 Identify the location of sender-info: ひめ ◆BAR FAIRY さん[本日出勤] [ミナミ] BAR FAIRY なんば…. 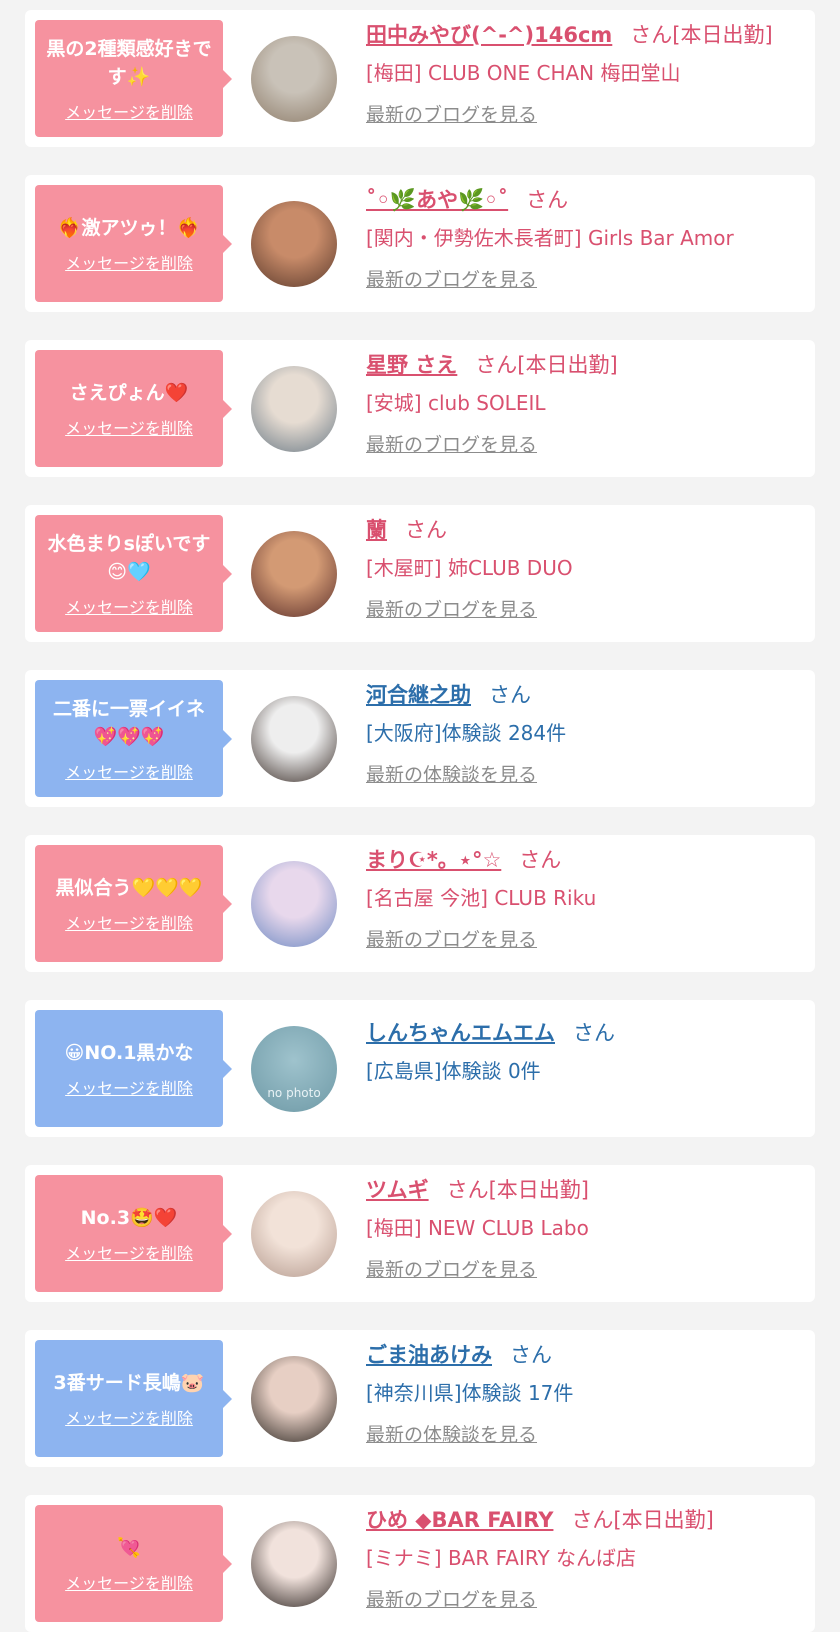
(585, 1557).